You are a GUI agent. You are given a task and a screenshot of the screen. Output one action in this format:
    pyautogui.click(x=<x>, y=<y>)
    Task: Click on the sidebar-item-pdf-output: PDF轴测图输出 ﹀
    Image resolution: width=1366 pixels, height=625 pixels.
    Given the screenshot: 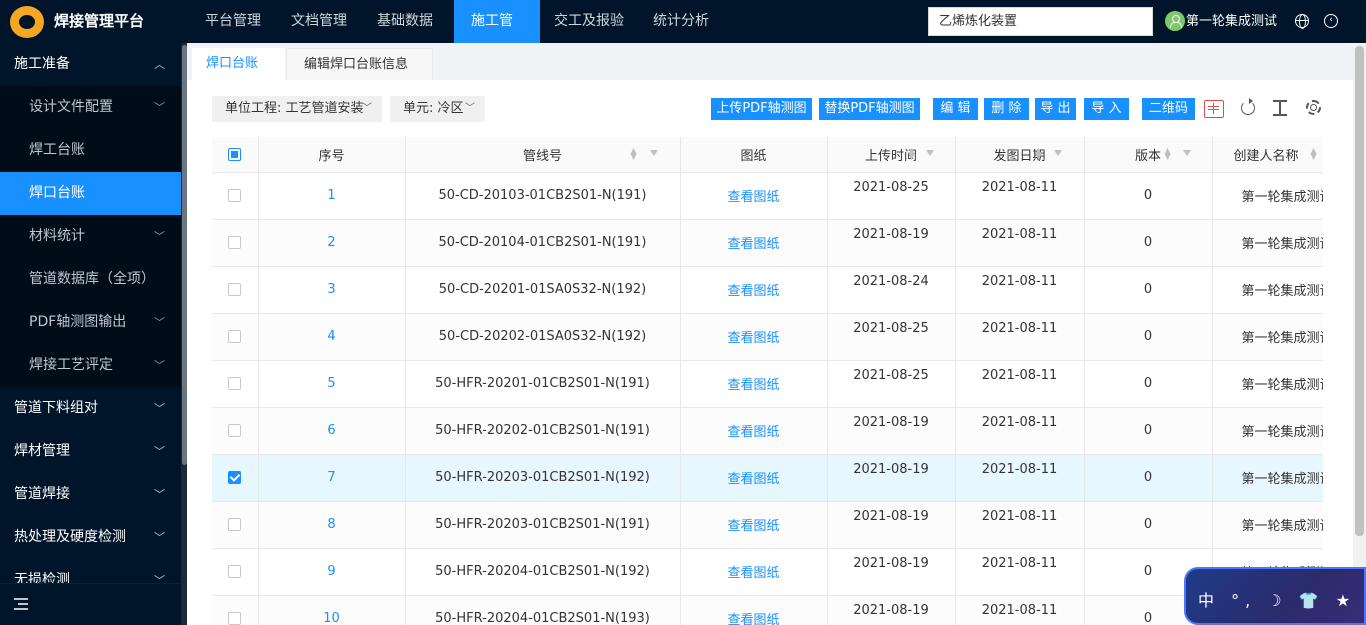 What is the action you would take?
    pyautogui.click(x=90, y=322)
    